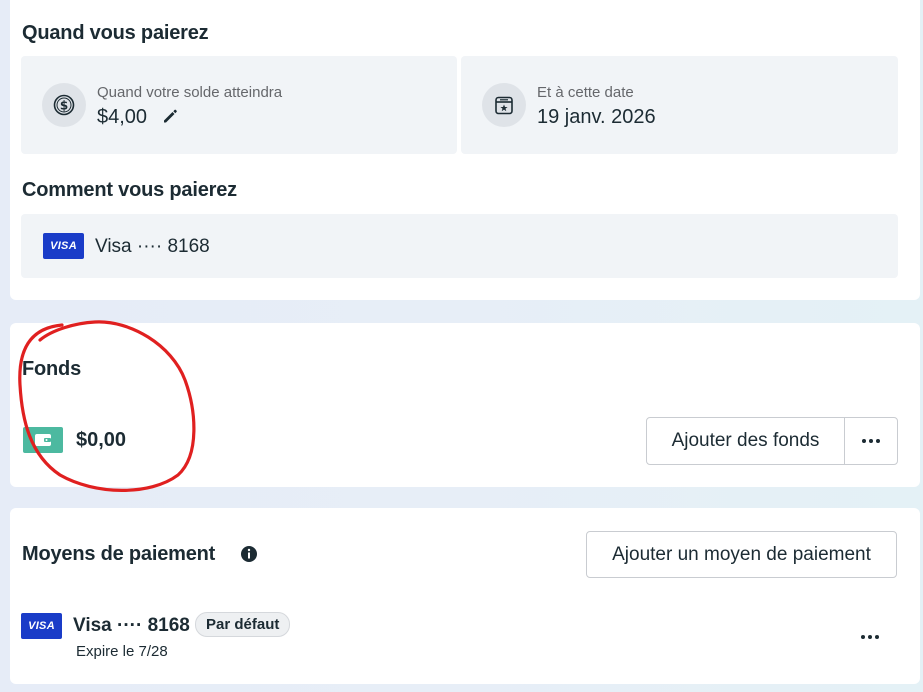 This screenshot has height=692, width=923. Describe the element at coordinates (122, 117) in the screenshot. I see `threshold-value: $4,00` at that location.